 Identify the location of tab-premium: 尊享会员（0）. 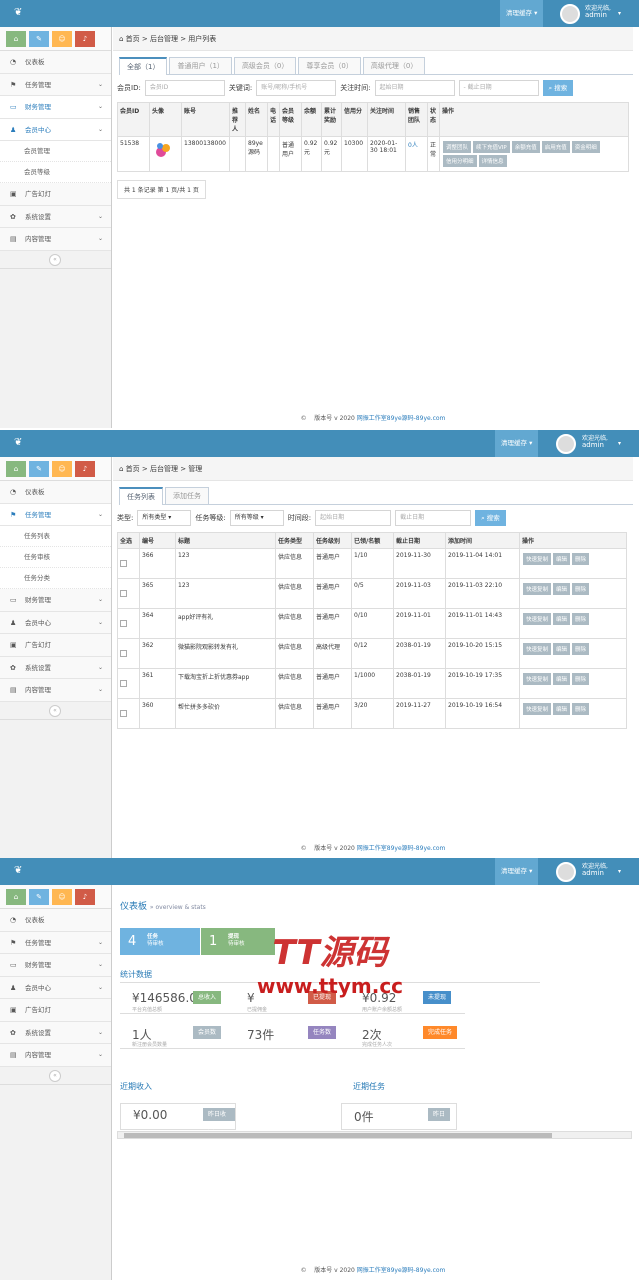
(329, 65).